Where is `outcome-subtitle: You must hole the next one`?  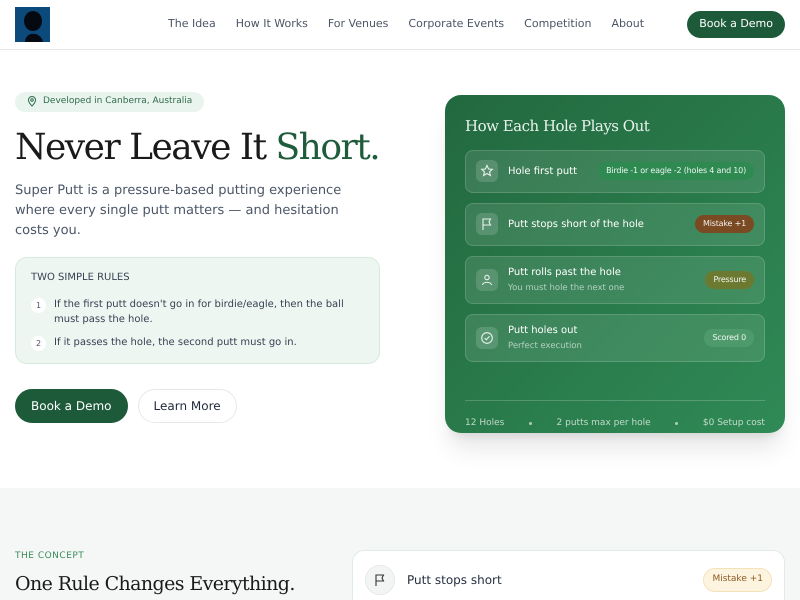 outcome-subtitle: You must hole the next one is located at coordinates (566, 288).